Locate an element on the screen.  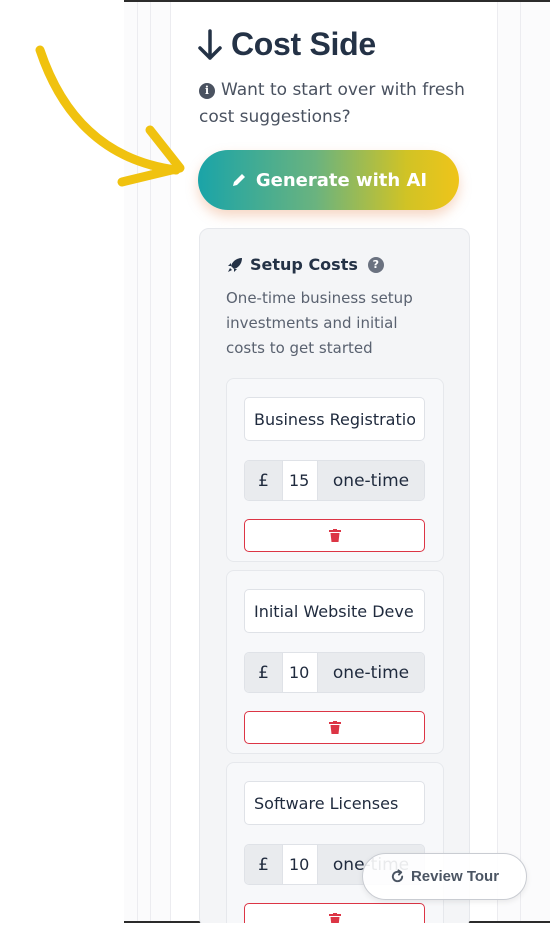
generate-button-label: Generate with AI is located at coordinates (341, 180).